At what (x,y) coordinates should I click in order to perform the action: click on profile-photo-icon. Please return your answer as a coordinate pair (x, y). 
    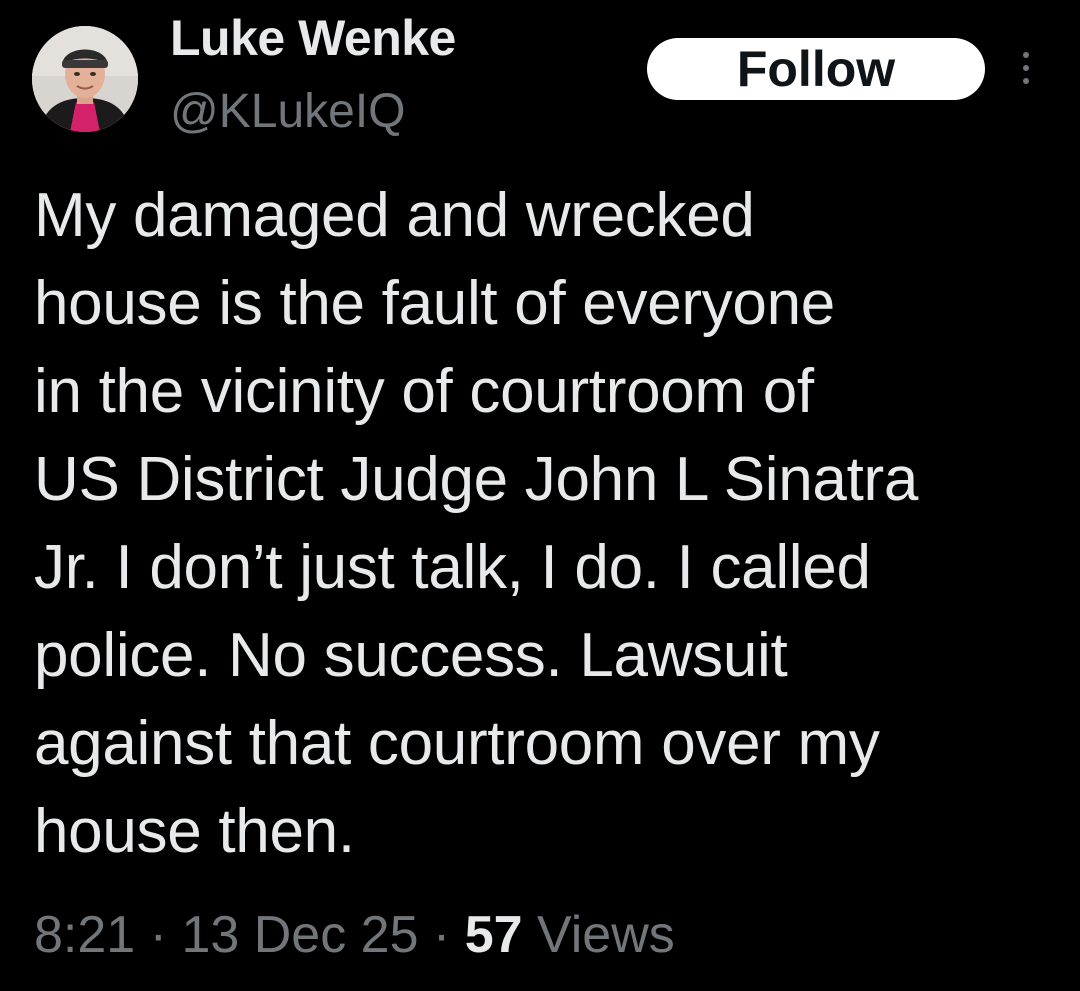
    Looking at the image, I should click on (85, 79).